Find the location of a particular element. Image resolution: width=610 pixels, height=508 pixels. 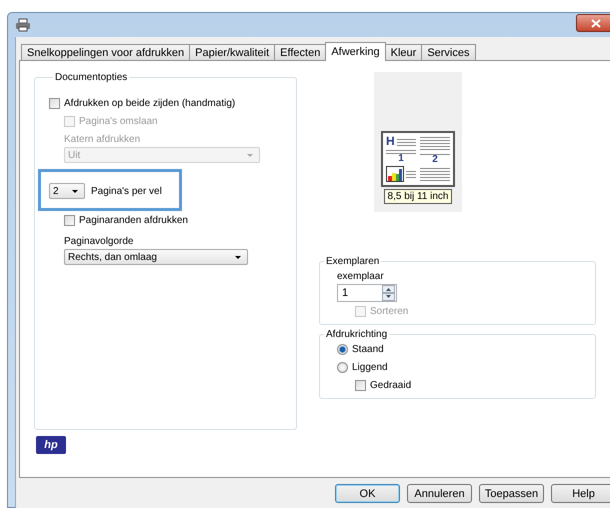

paper-size-label: 8,5 bij 11 inch is located at coordinates (418, 196).